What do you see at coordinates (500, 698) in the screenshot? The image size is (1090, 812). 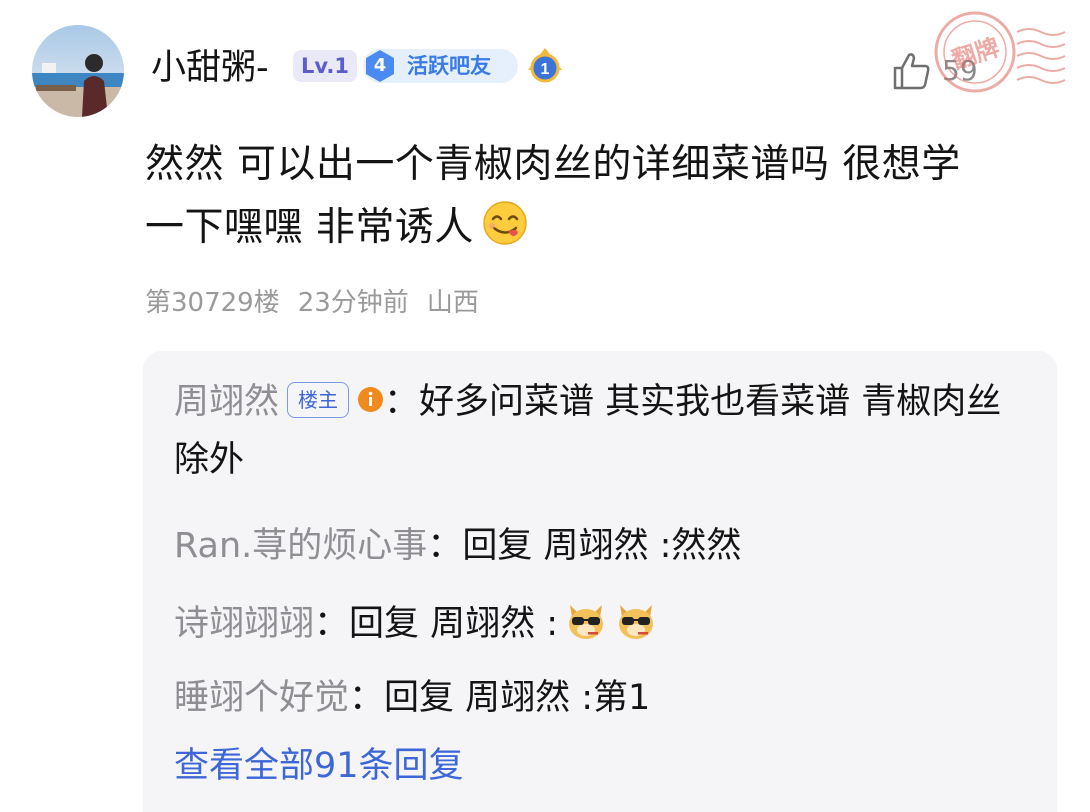 I see `reply-text: ：回复 周翊然 :第1` at bounding box center [500, 698].